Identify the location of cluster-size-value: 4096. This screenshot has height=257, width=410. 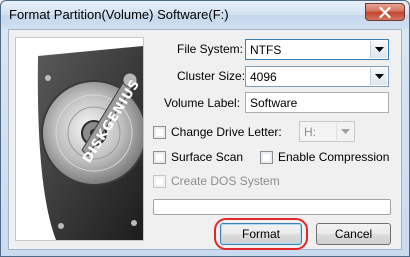
(263, 77).